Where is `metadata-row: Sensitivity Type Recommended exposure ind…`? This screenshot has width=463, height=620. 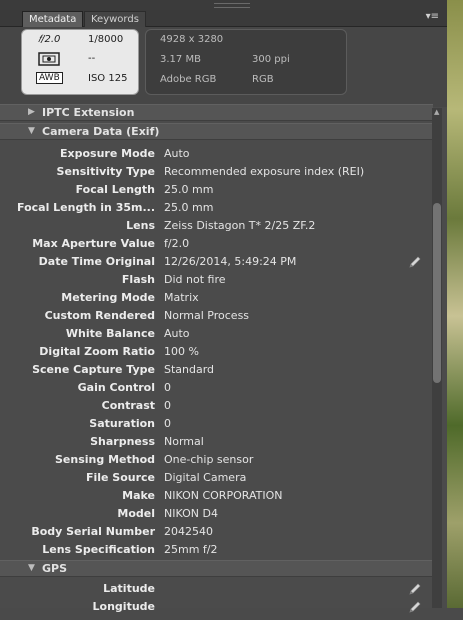
metadata-row: Sensitivity Type Recommended exposure ind… is located at coordinates (210, 172).